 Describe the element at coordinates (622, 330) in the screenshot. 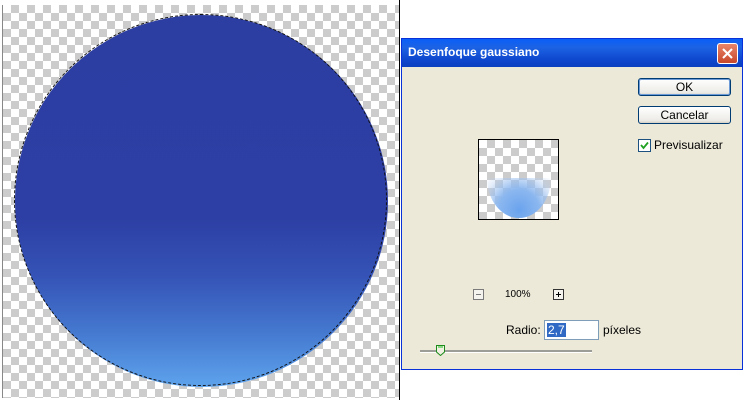

I see `radius-unit: píxeles` at that location.